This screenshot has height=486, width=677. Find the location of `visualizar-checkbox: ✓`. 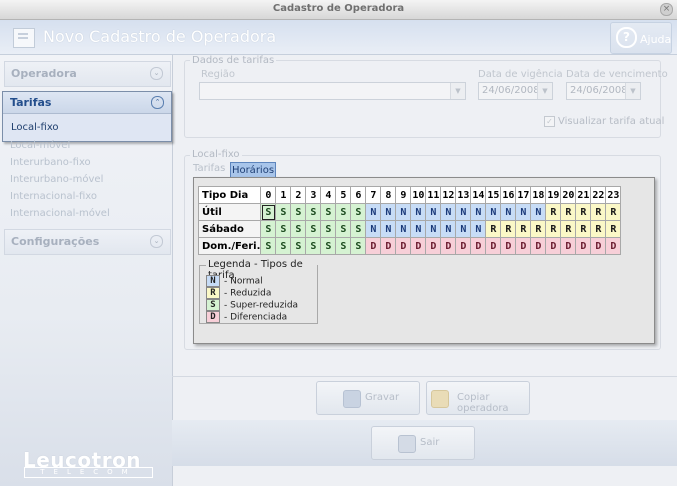

visualizar-checkbox: ✓ is located at coordinates (549, 121).